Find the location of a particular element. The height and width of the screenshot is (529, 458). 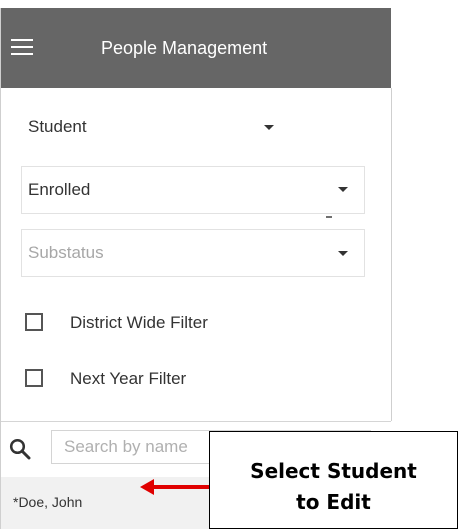

next-year-filter-label: Next Year Filter is located at coordinates (128, 378).